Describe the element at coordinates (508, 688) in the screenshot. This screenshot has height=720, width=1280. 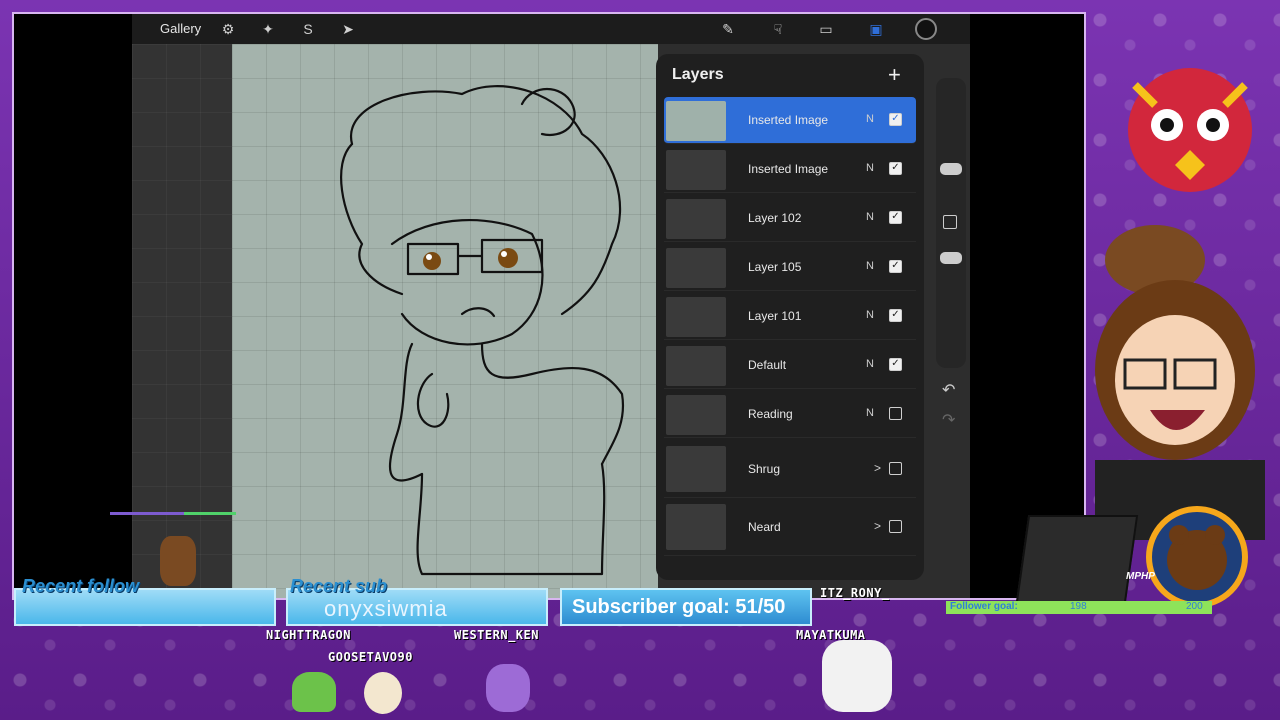
I see `mudkip-sprite` at that location.